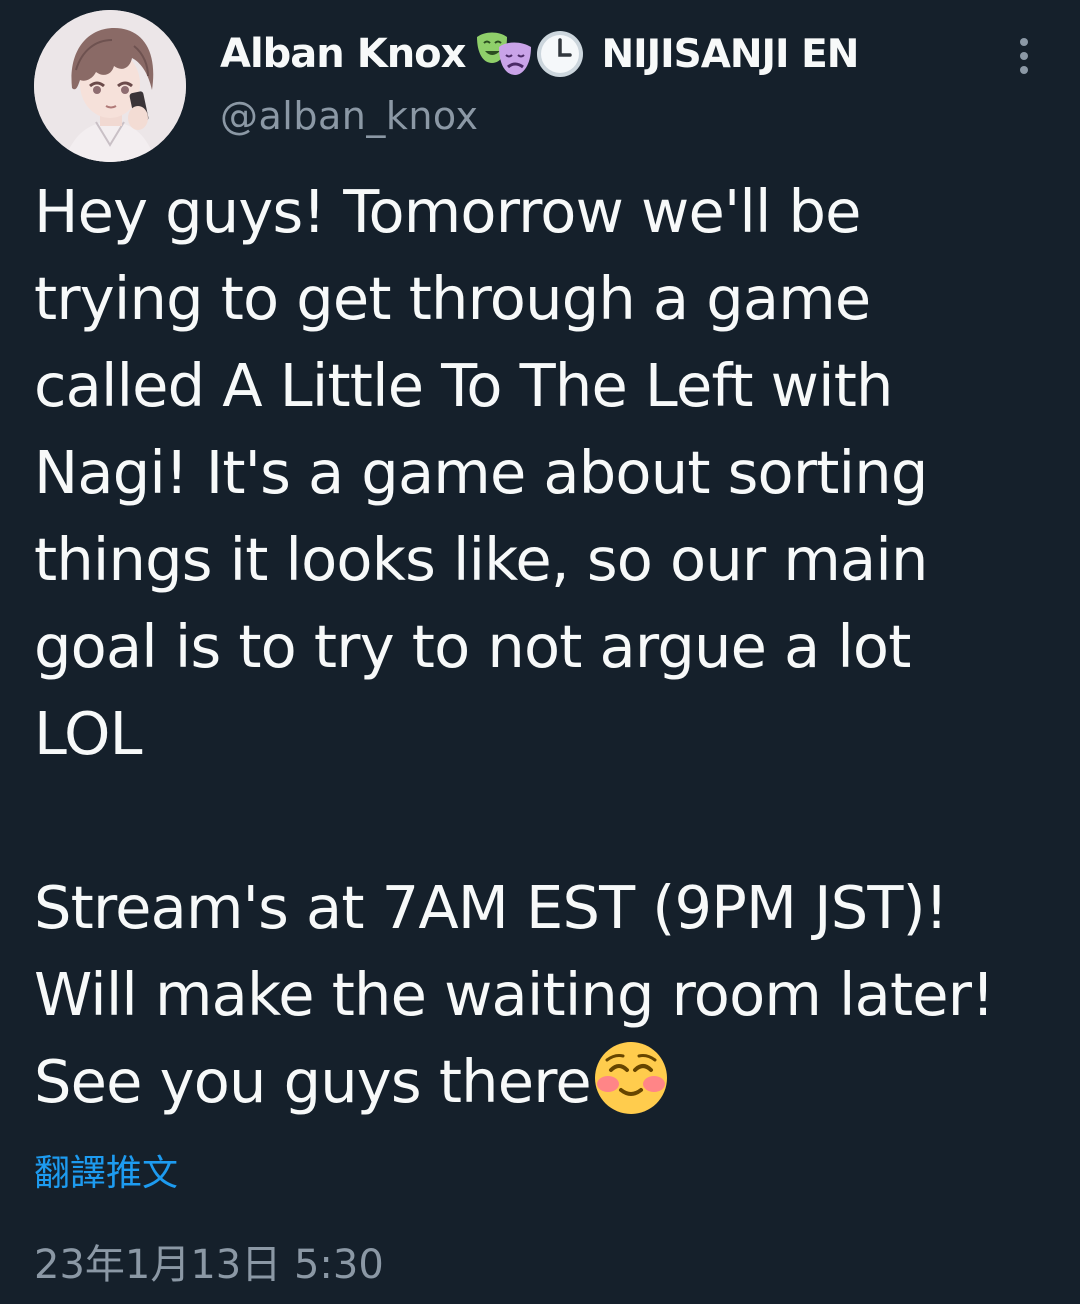  Describe the element at coordinates (209, 1261) in the screenshot. I see `tweet-timestamp: 23年1月13日 5:30` at that location.